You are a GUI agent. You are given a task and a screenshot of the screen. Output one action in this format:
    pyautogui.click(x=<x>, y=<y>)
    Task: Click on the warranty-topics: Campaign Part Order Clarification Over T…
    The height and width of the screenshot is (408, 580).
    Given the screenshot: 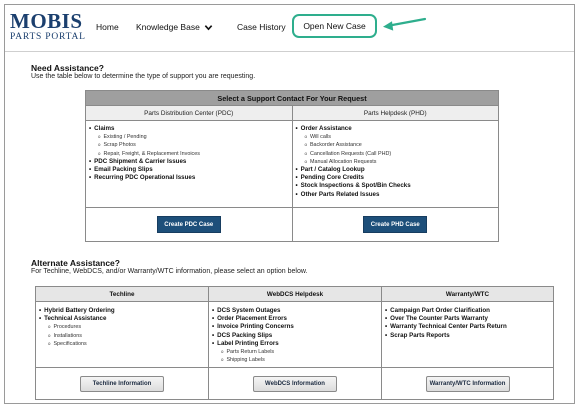 What is the action you would take?
    pyautogui.click(x=467, y=334)
    